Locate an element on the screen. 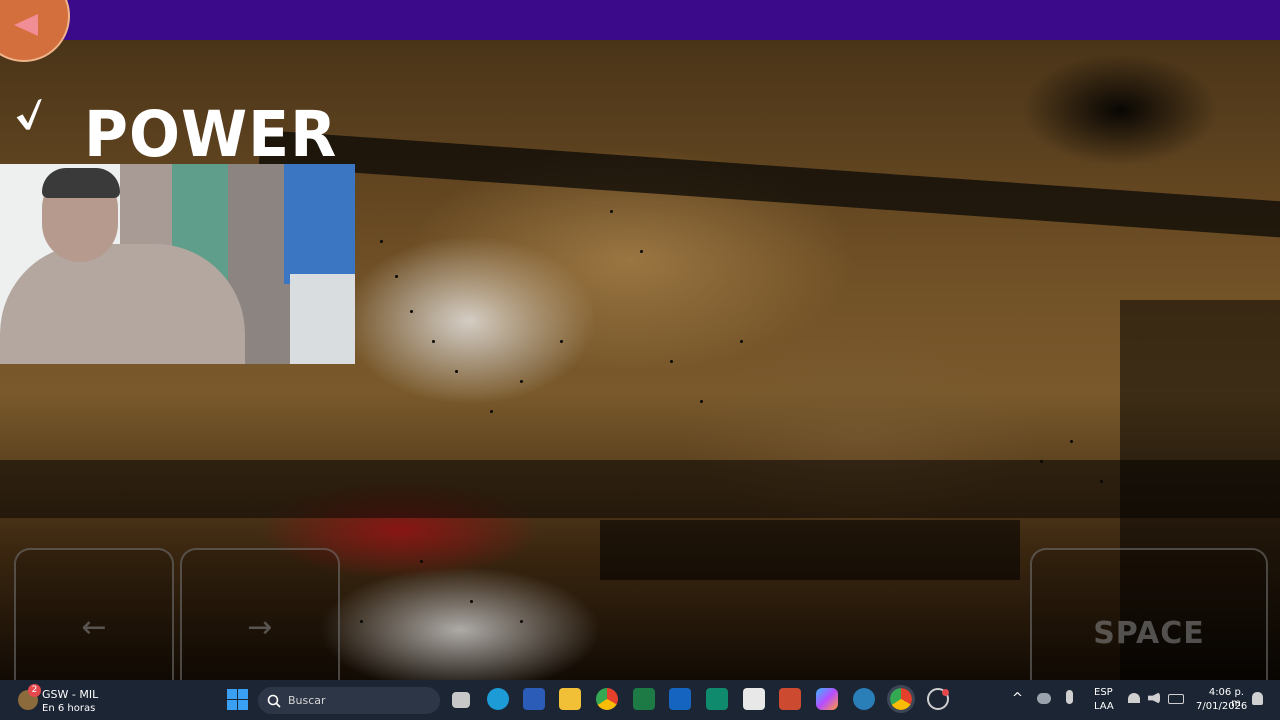 This screenshot has height=720, width=1280. notifications-bell-icon is located at coordinates (1257, 698).